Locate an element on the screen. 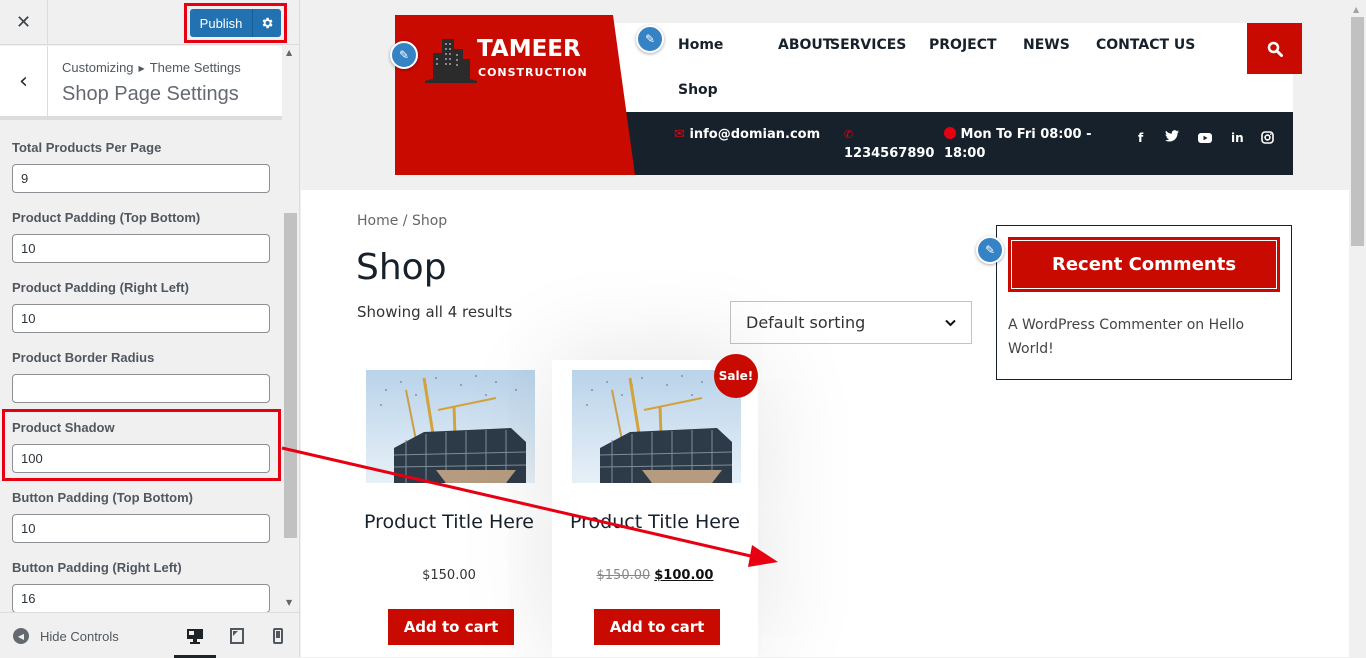 This screenshot has height=658, width=1366. youtube-icon is located at coordinates (1205, 139).